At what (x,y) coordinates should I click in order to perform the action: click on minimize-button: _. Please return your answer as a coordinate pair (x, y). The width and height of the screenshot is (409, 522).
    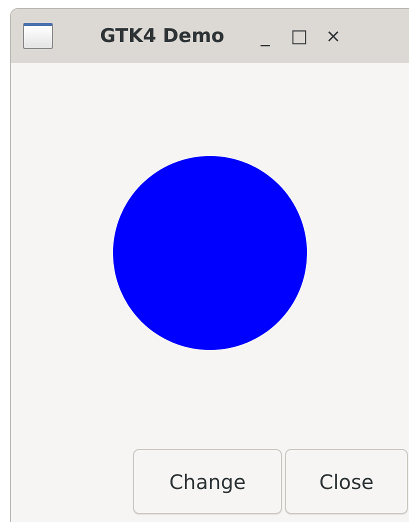
    Looking at the image, I should click on (265, 36).